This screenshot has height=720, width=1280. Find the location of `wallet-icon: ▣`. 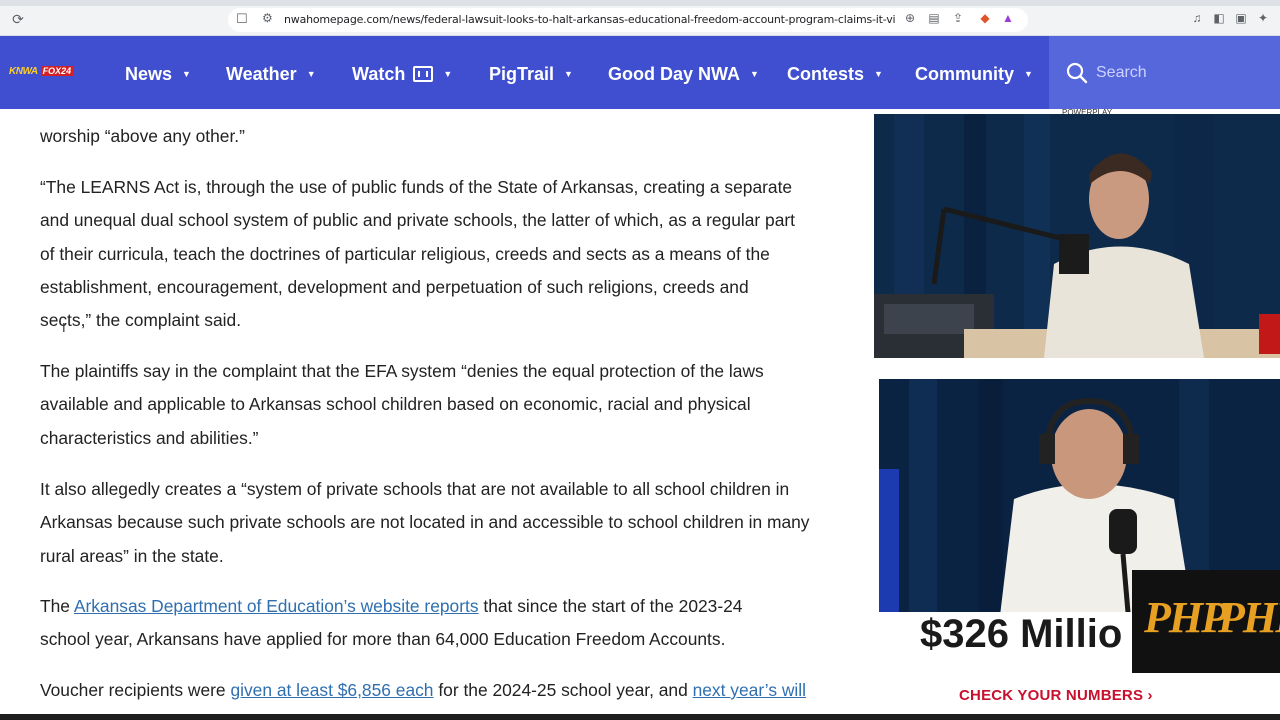

wallet-icon: ▣ is located at coordinates (1241, 18).